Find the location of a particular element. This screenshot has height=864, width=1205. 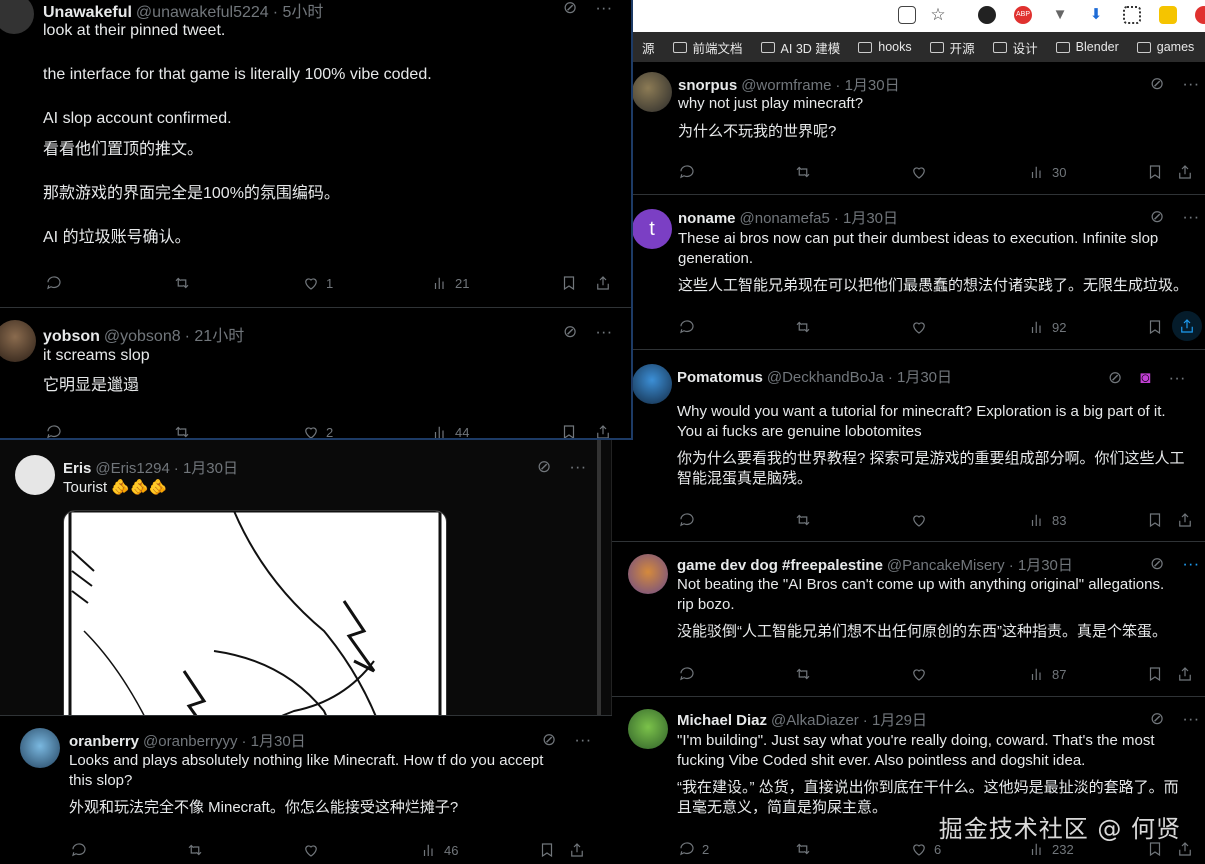

views-button: 87 is located at coordinates (1047, 674).